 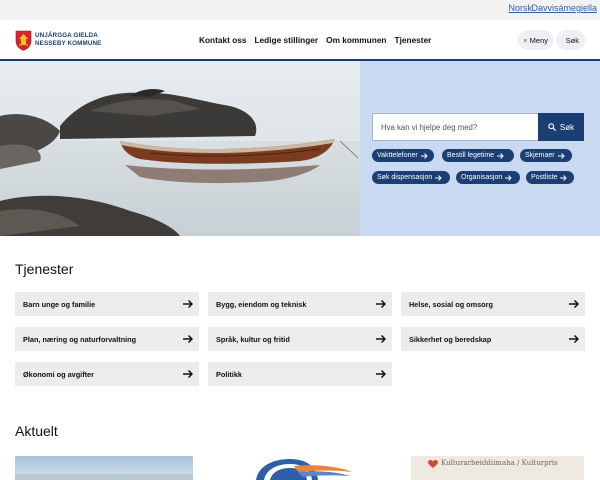 What do you see at coordinates (300, 10) in the screenshot?
I see `language-bar: Norsk Davvisámegiella` at bounding box center [300, 10].